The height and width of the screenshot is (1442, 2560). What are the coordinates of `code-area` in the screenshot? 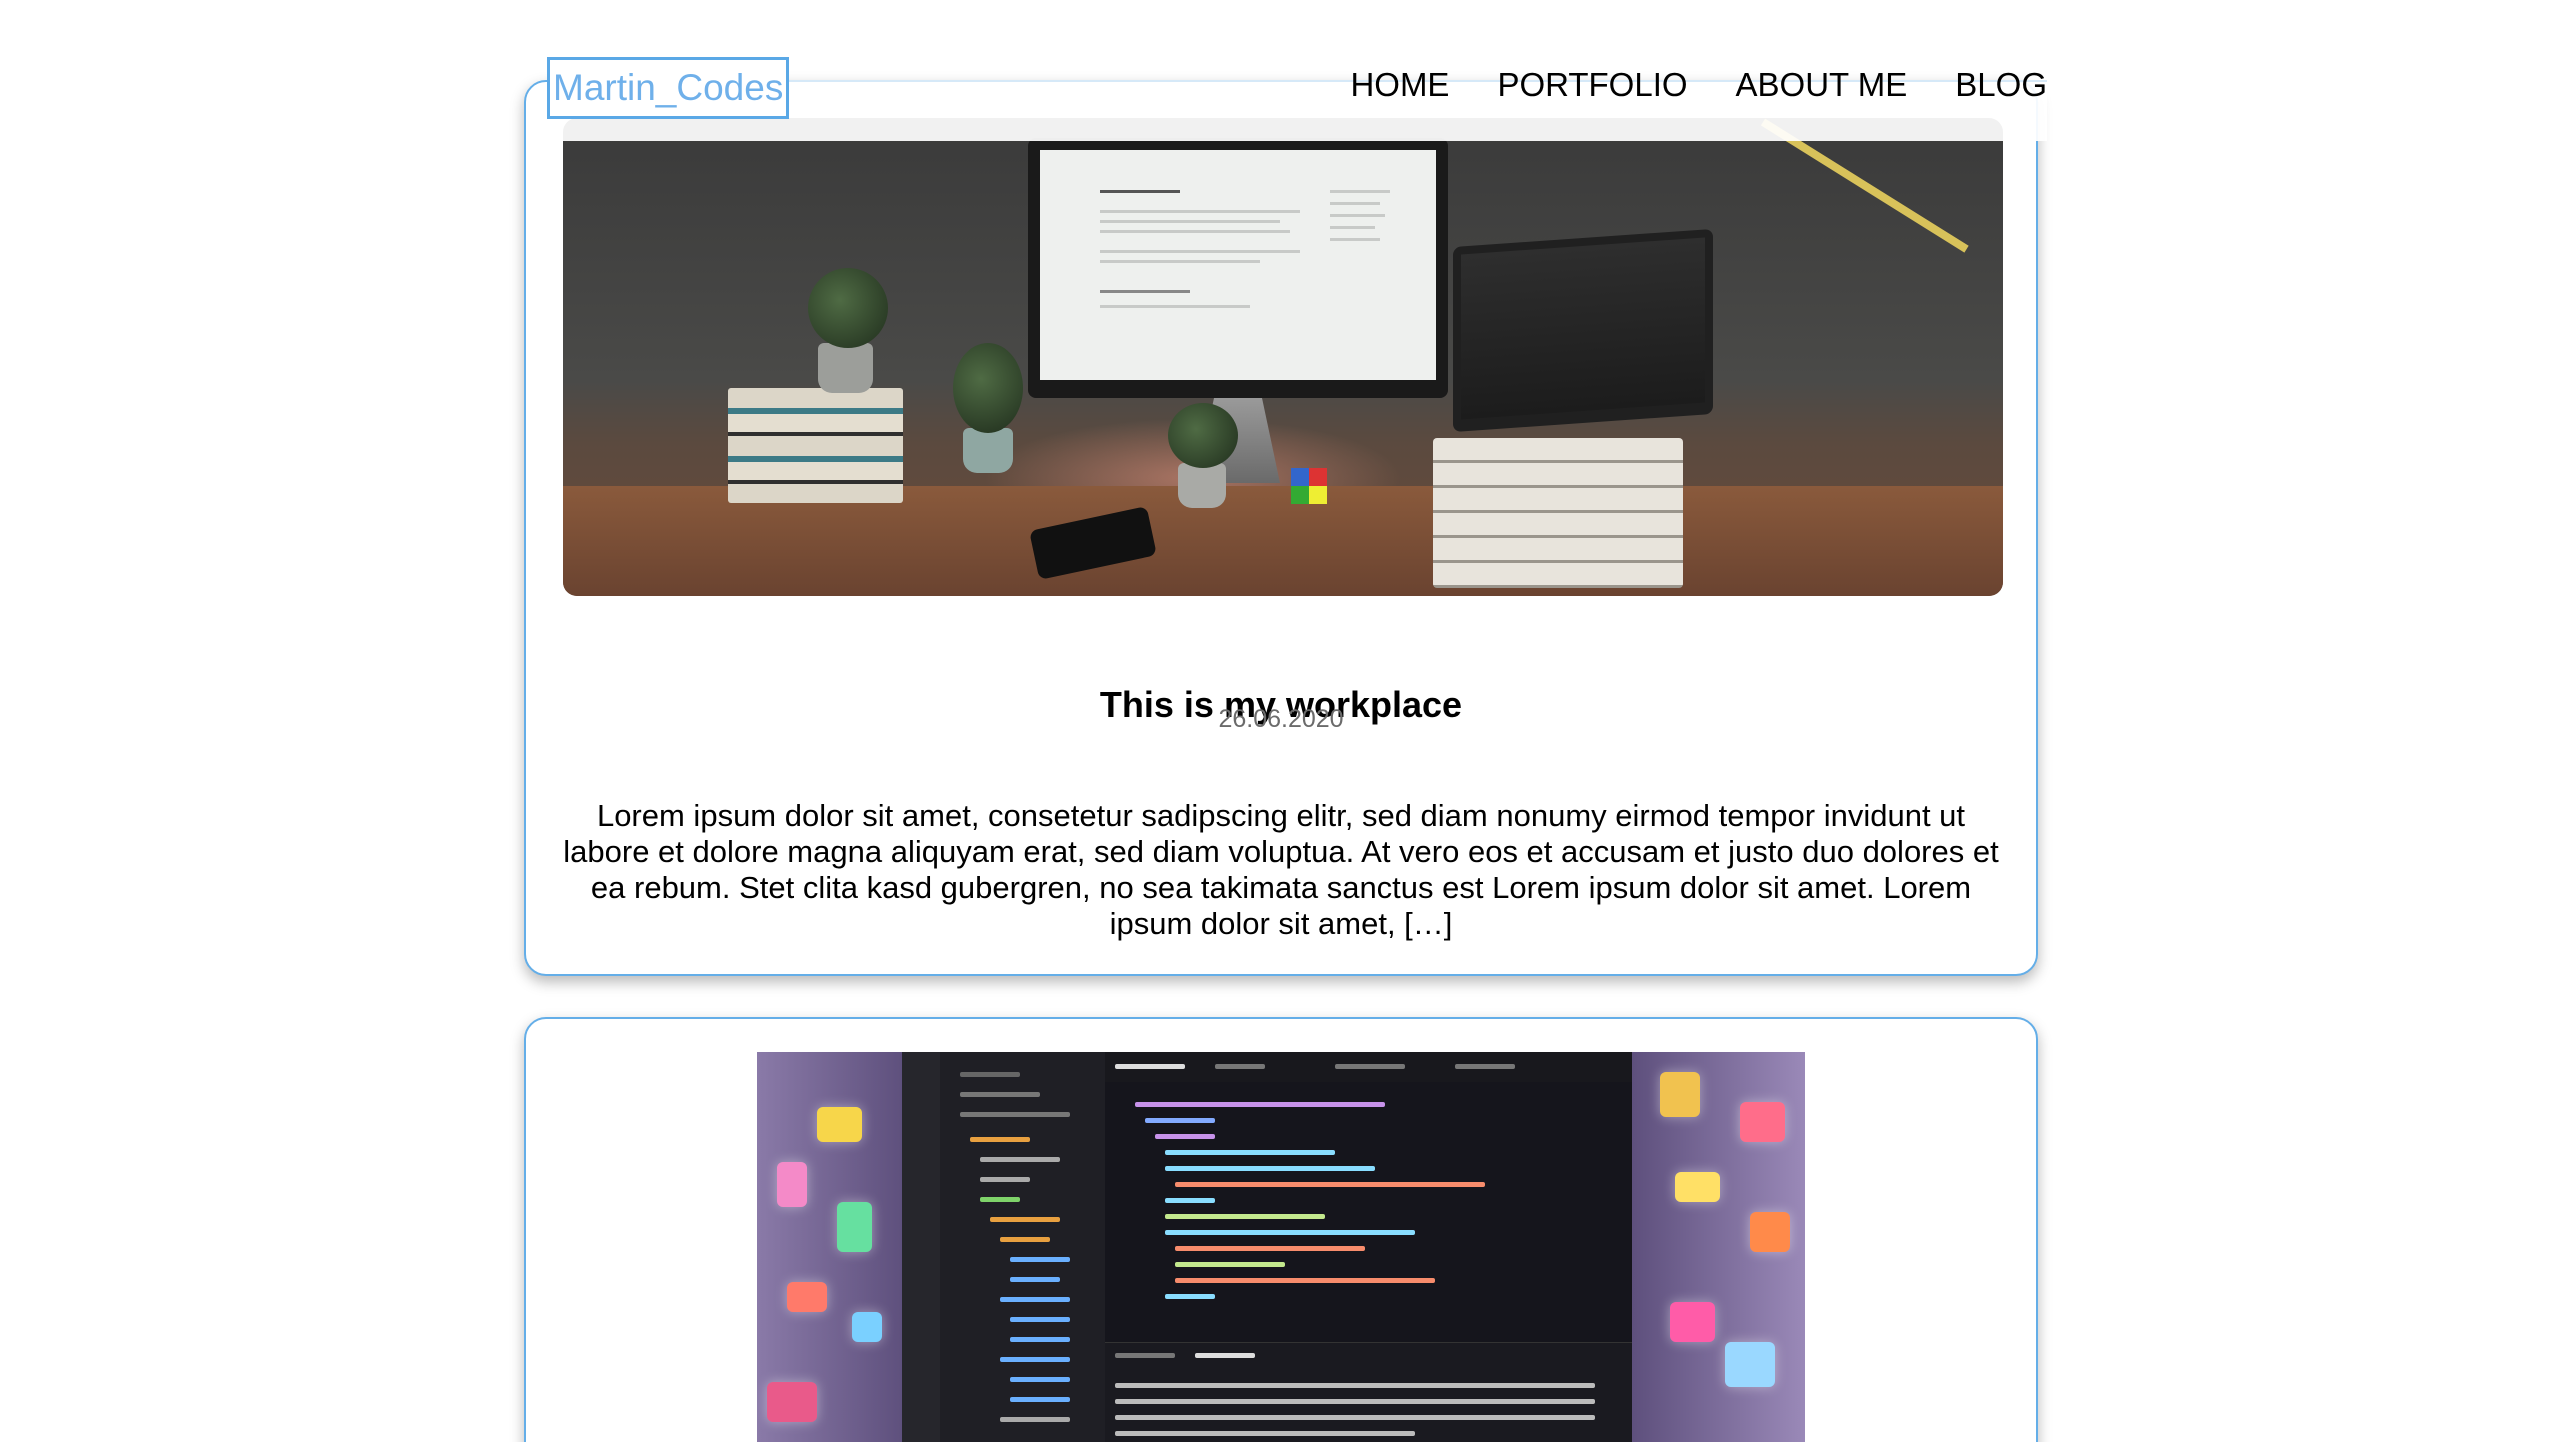 It's located at (1368, 1212).